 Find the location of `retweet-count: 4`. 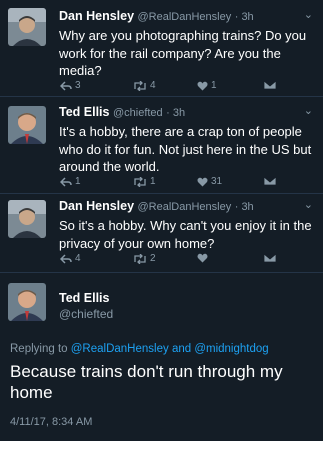

retweet-count: 4 is located at coordinates (153, 85).